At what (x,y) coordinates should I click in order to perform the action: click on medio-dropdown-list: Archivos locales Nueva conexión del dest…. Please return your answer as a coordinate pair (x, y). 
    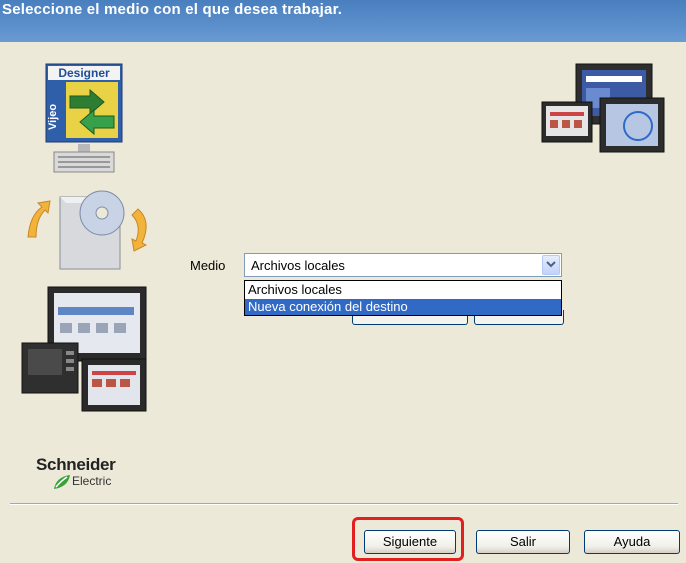
    Looking at the image, I should click on (403, 298).